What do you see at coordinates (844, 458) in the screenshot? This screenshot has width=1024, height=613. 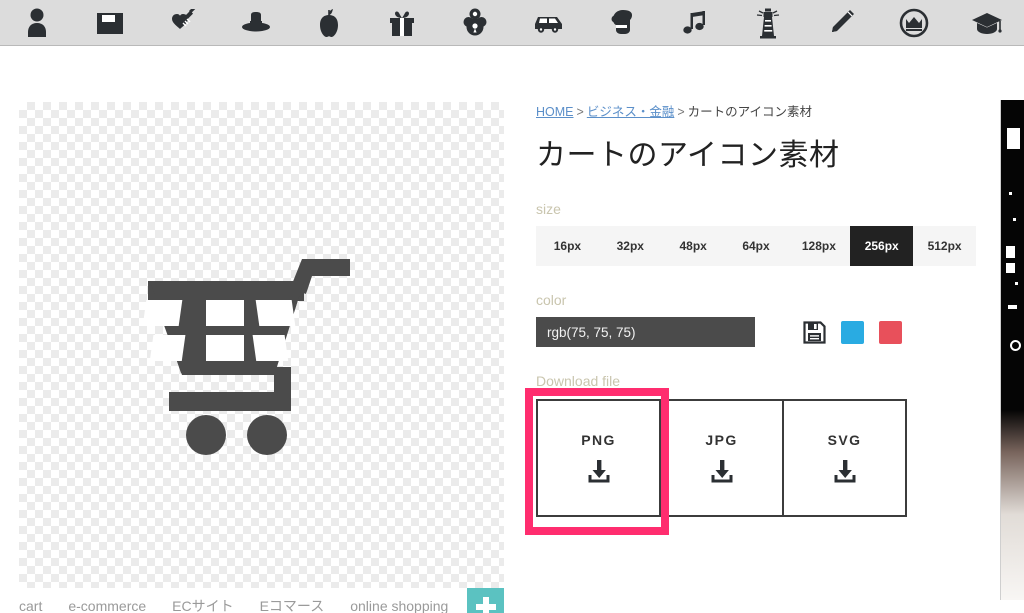 I see `download-svg-button: SVG` at bounding box center [844, 458].